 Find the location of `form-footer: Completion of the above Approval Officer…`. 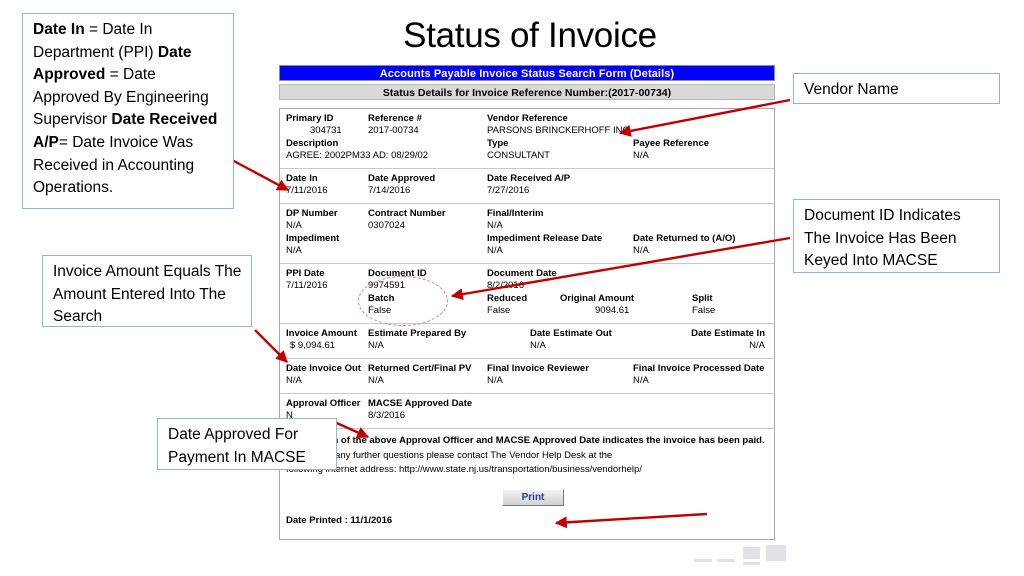

form-footer: Completion of the above Approval Officer… is located at coordinates (527, 481).